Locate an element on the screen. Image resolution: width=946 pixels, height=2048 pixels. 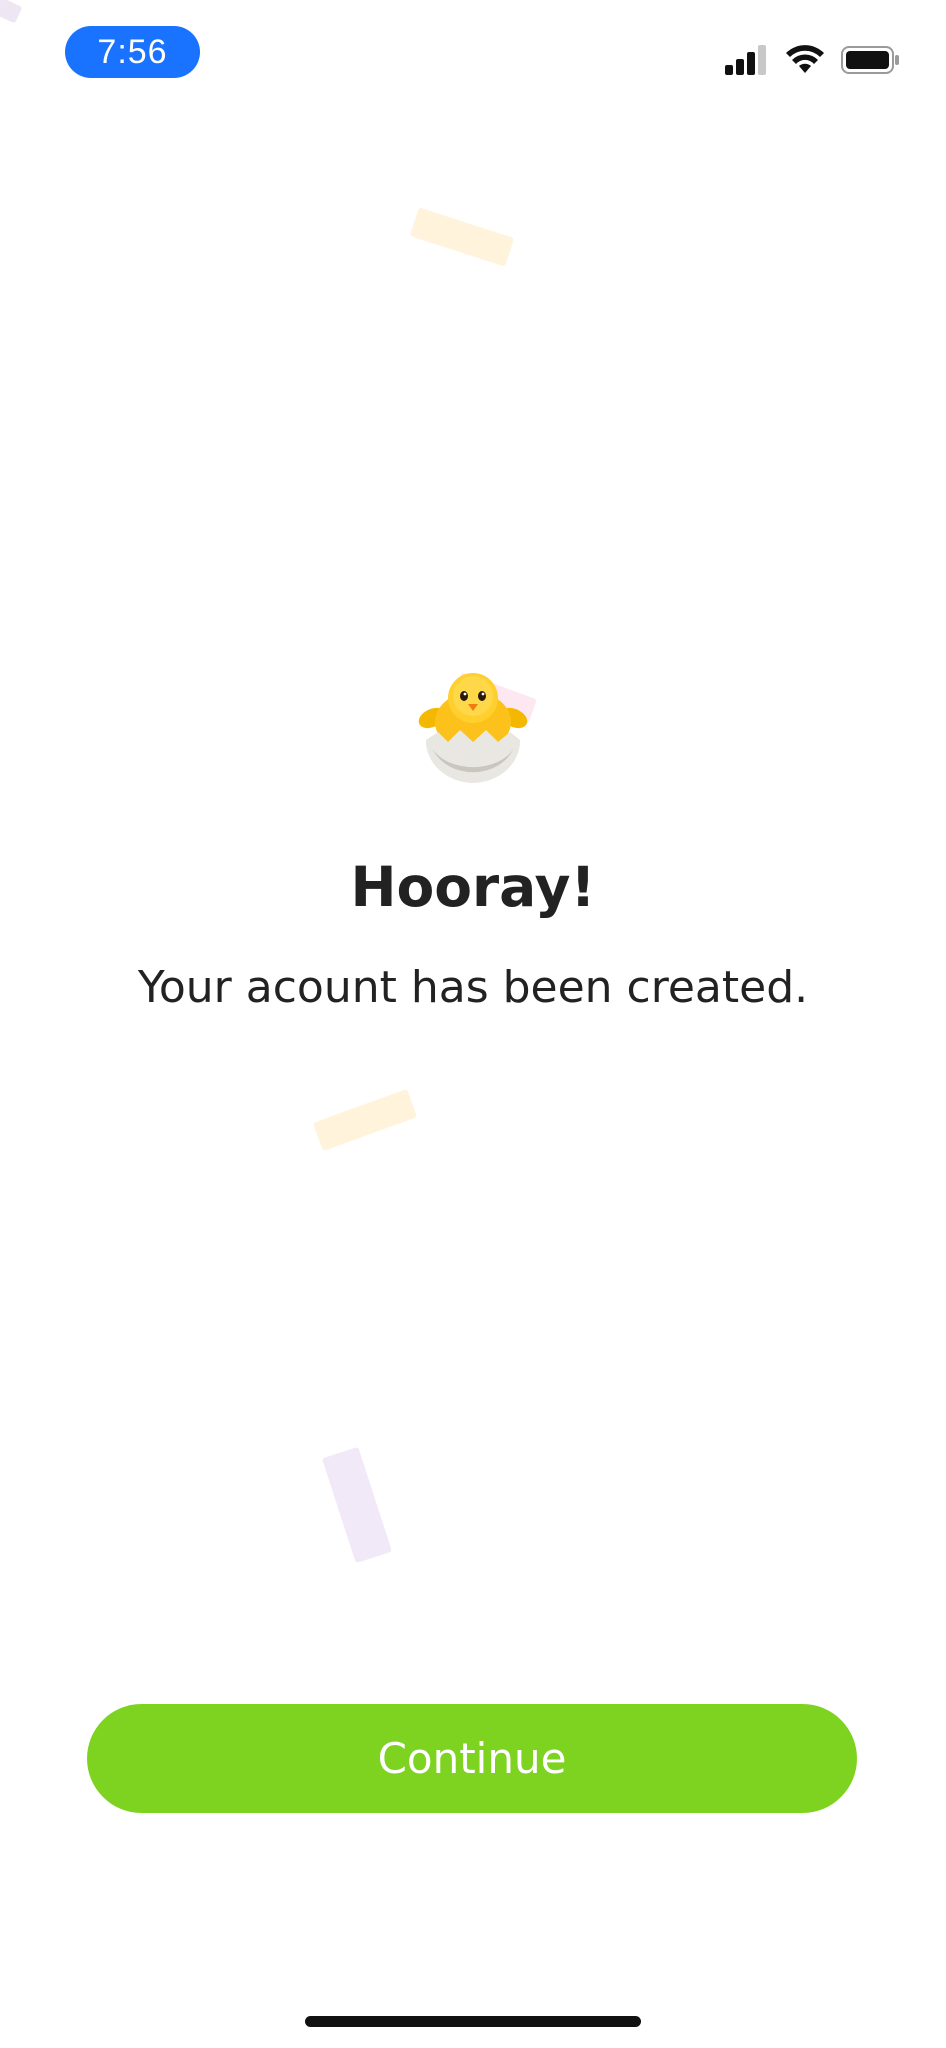
hatching-chick-icon is located at coordinates (473, 727).